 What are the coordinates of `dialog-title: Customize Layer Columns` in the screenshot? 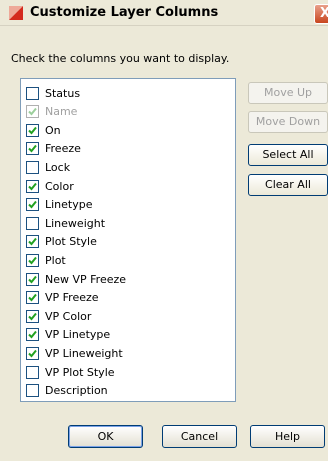 It's located at (124, 12).